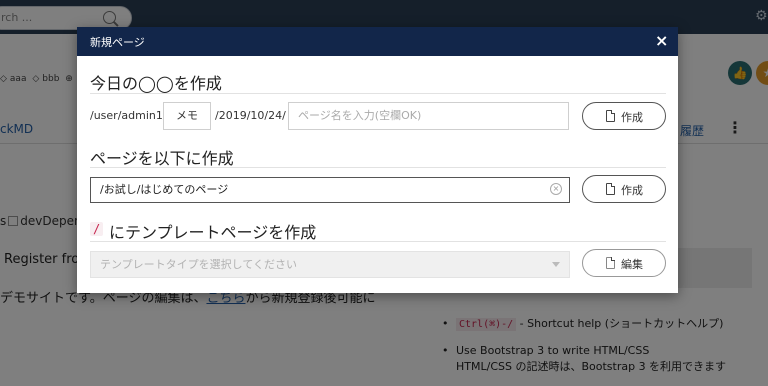 The width and height of the screenshot is (768, 386). Describe the element at coordinates (632, 264) in the screenshot. I see `edit-button-label: 編集` at that location.